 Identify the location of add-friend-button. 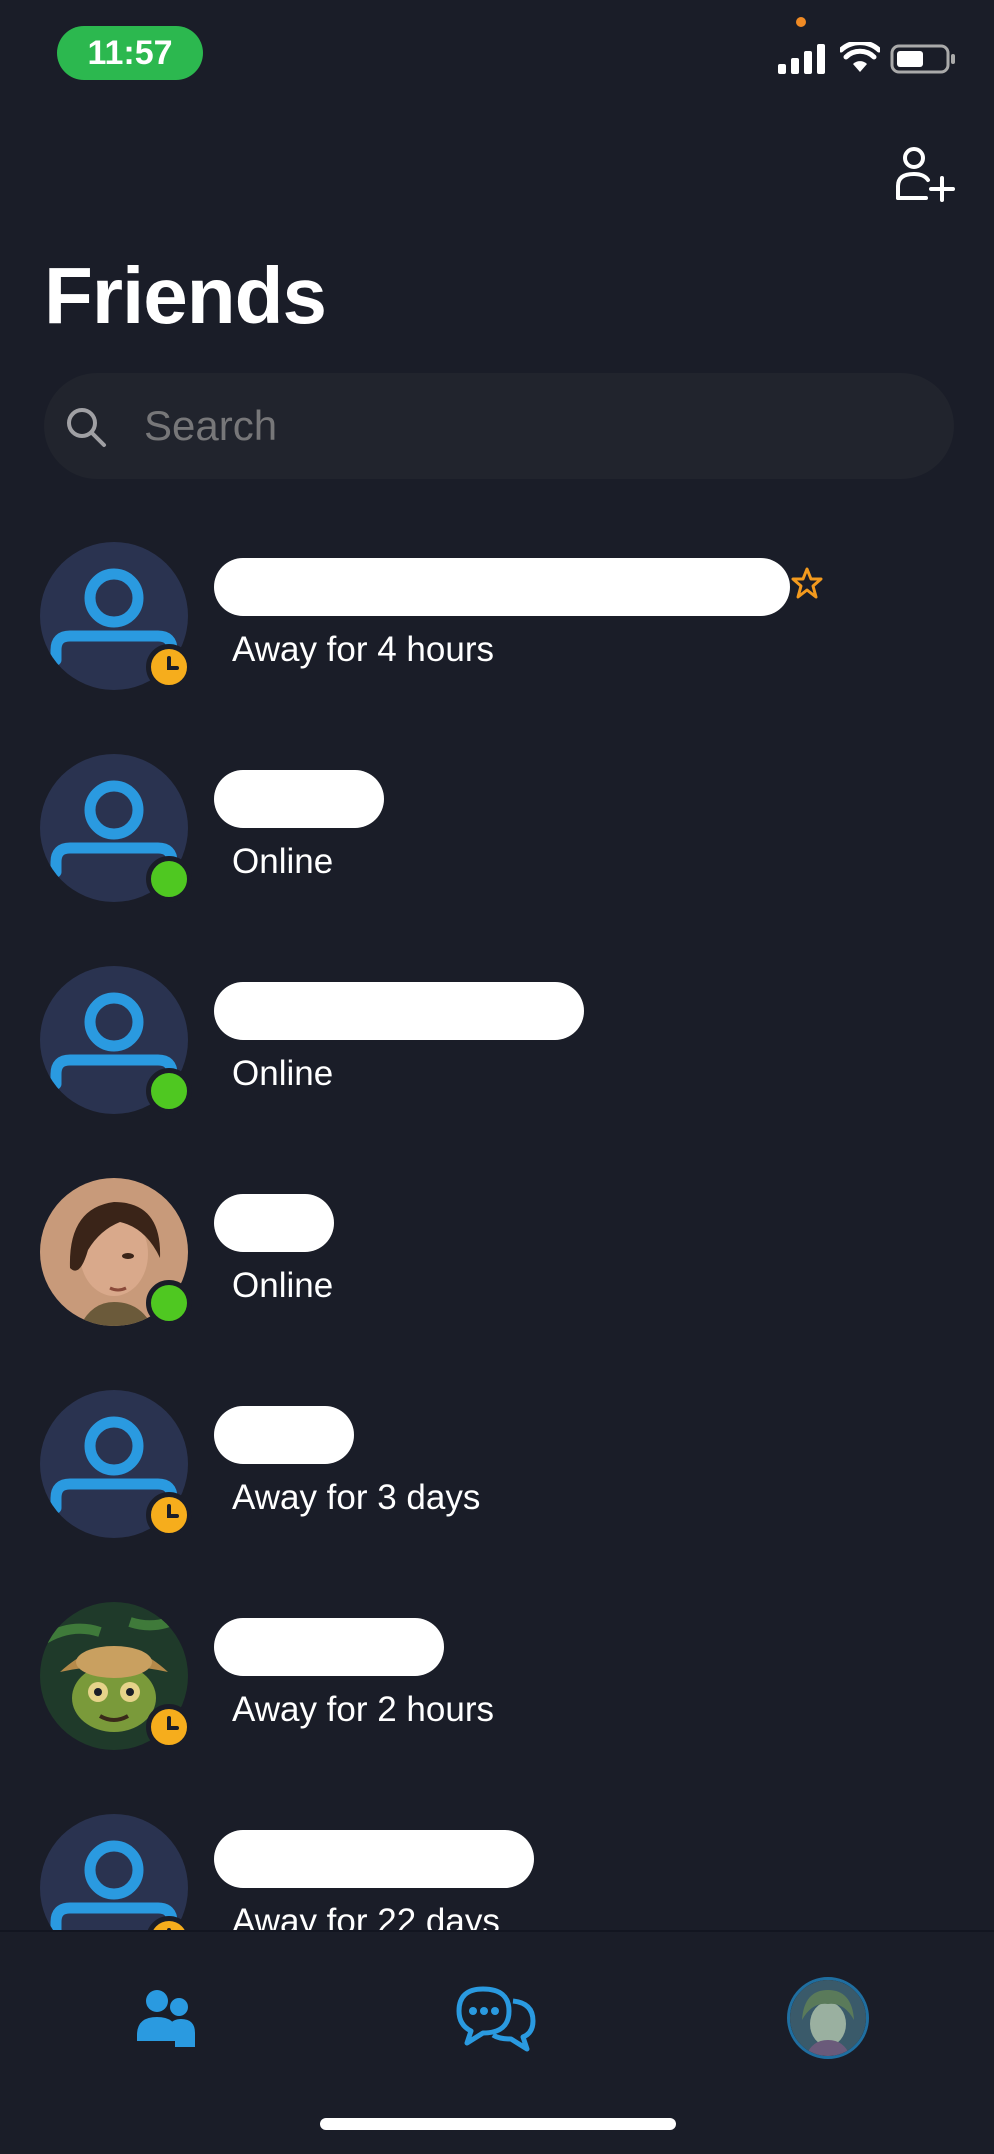
(924, 176).